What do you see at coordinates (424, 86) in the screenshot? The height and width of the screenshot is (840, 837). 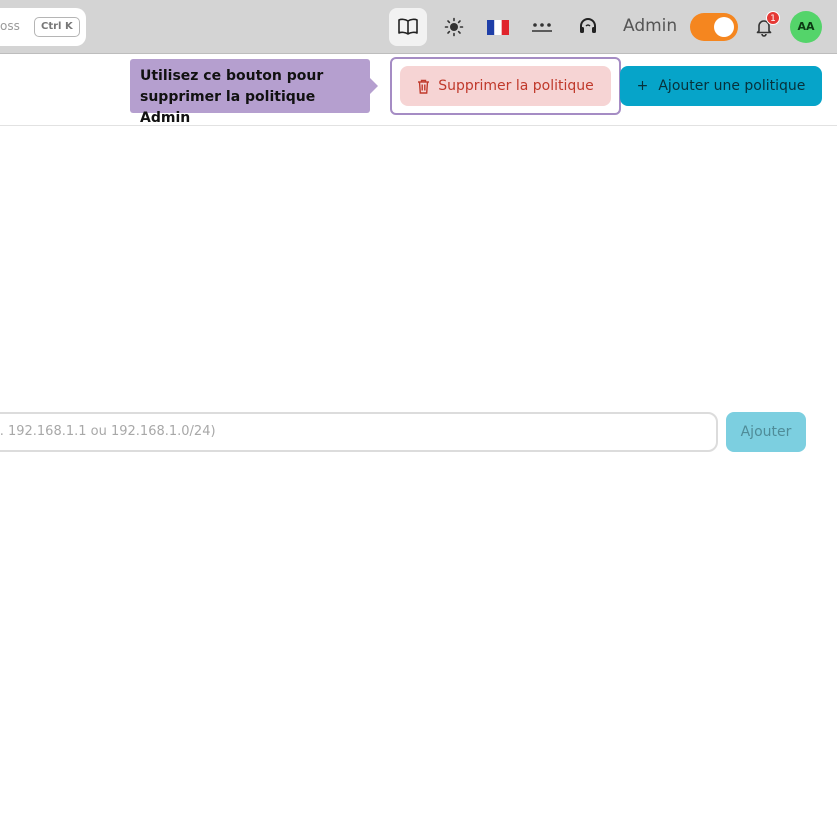 I see `trash-icon` at bounding box center [424, 86].